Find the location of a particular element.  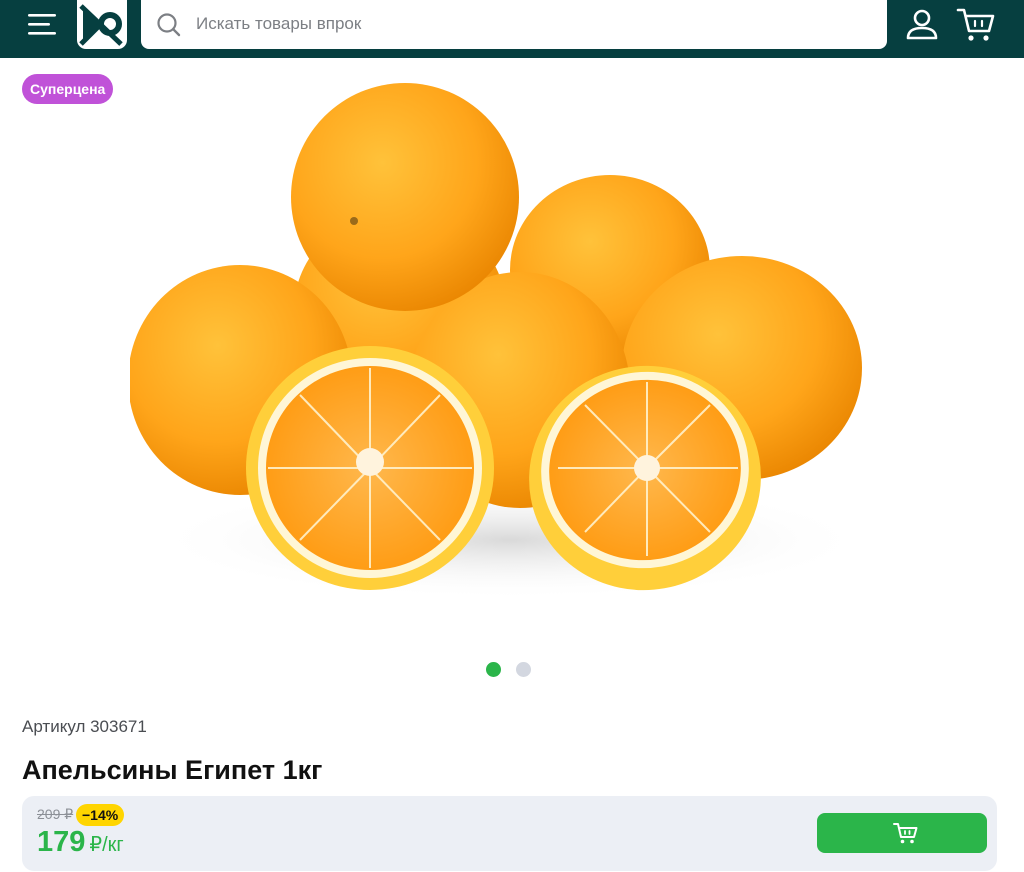

price-amount: 179 is located at coordinates (61, 842).